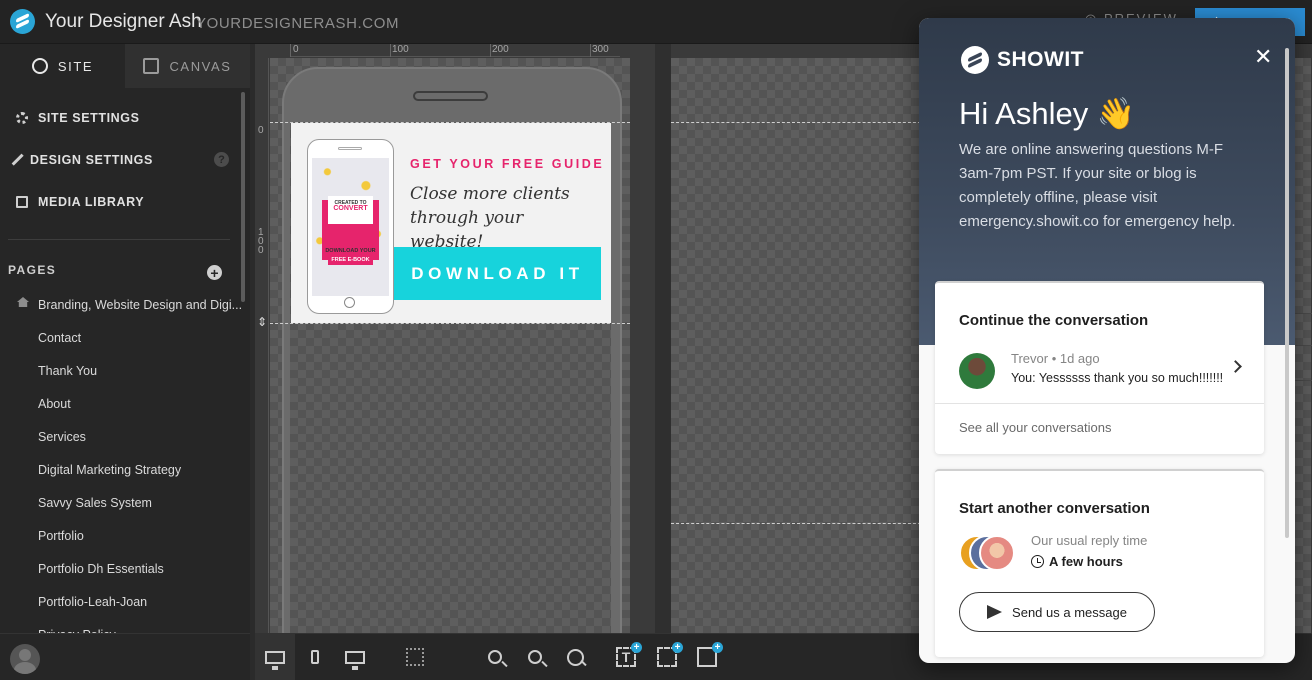  I want to click on grid-icon, so click(415, 657).